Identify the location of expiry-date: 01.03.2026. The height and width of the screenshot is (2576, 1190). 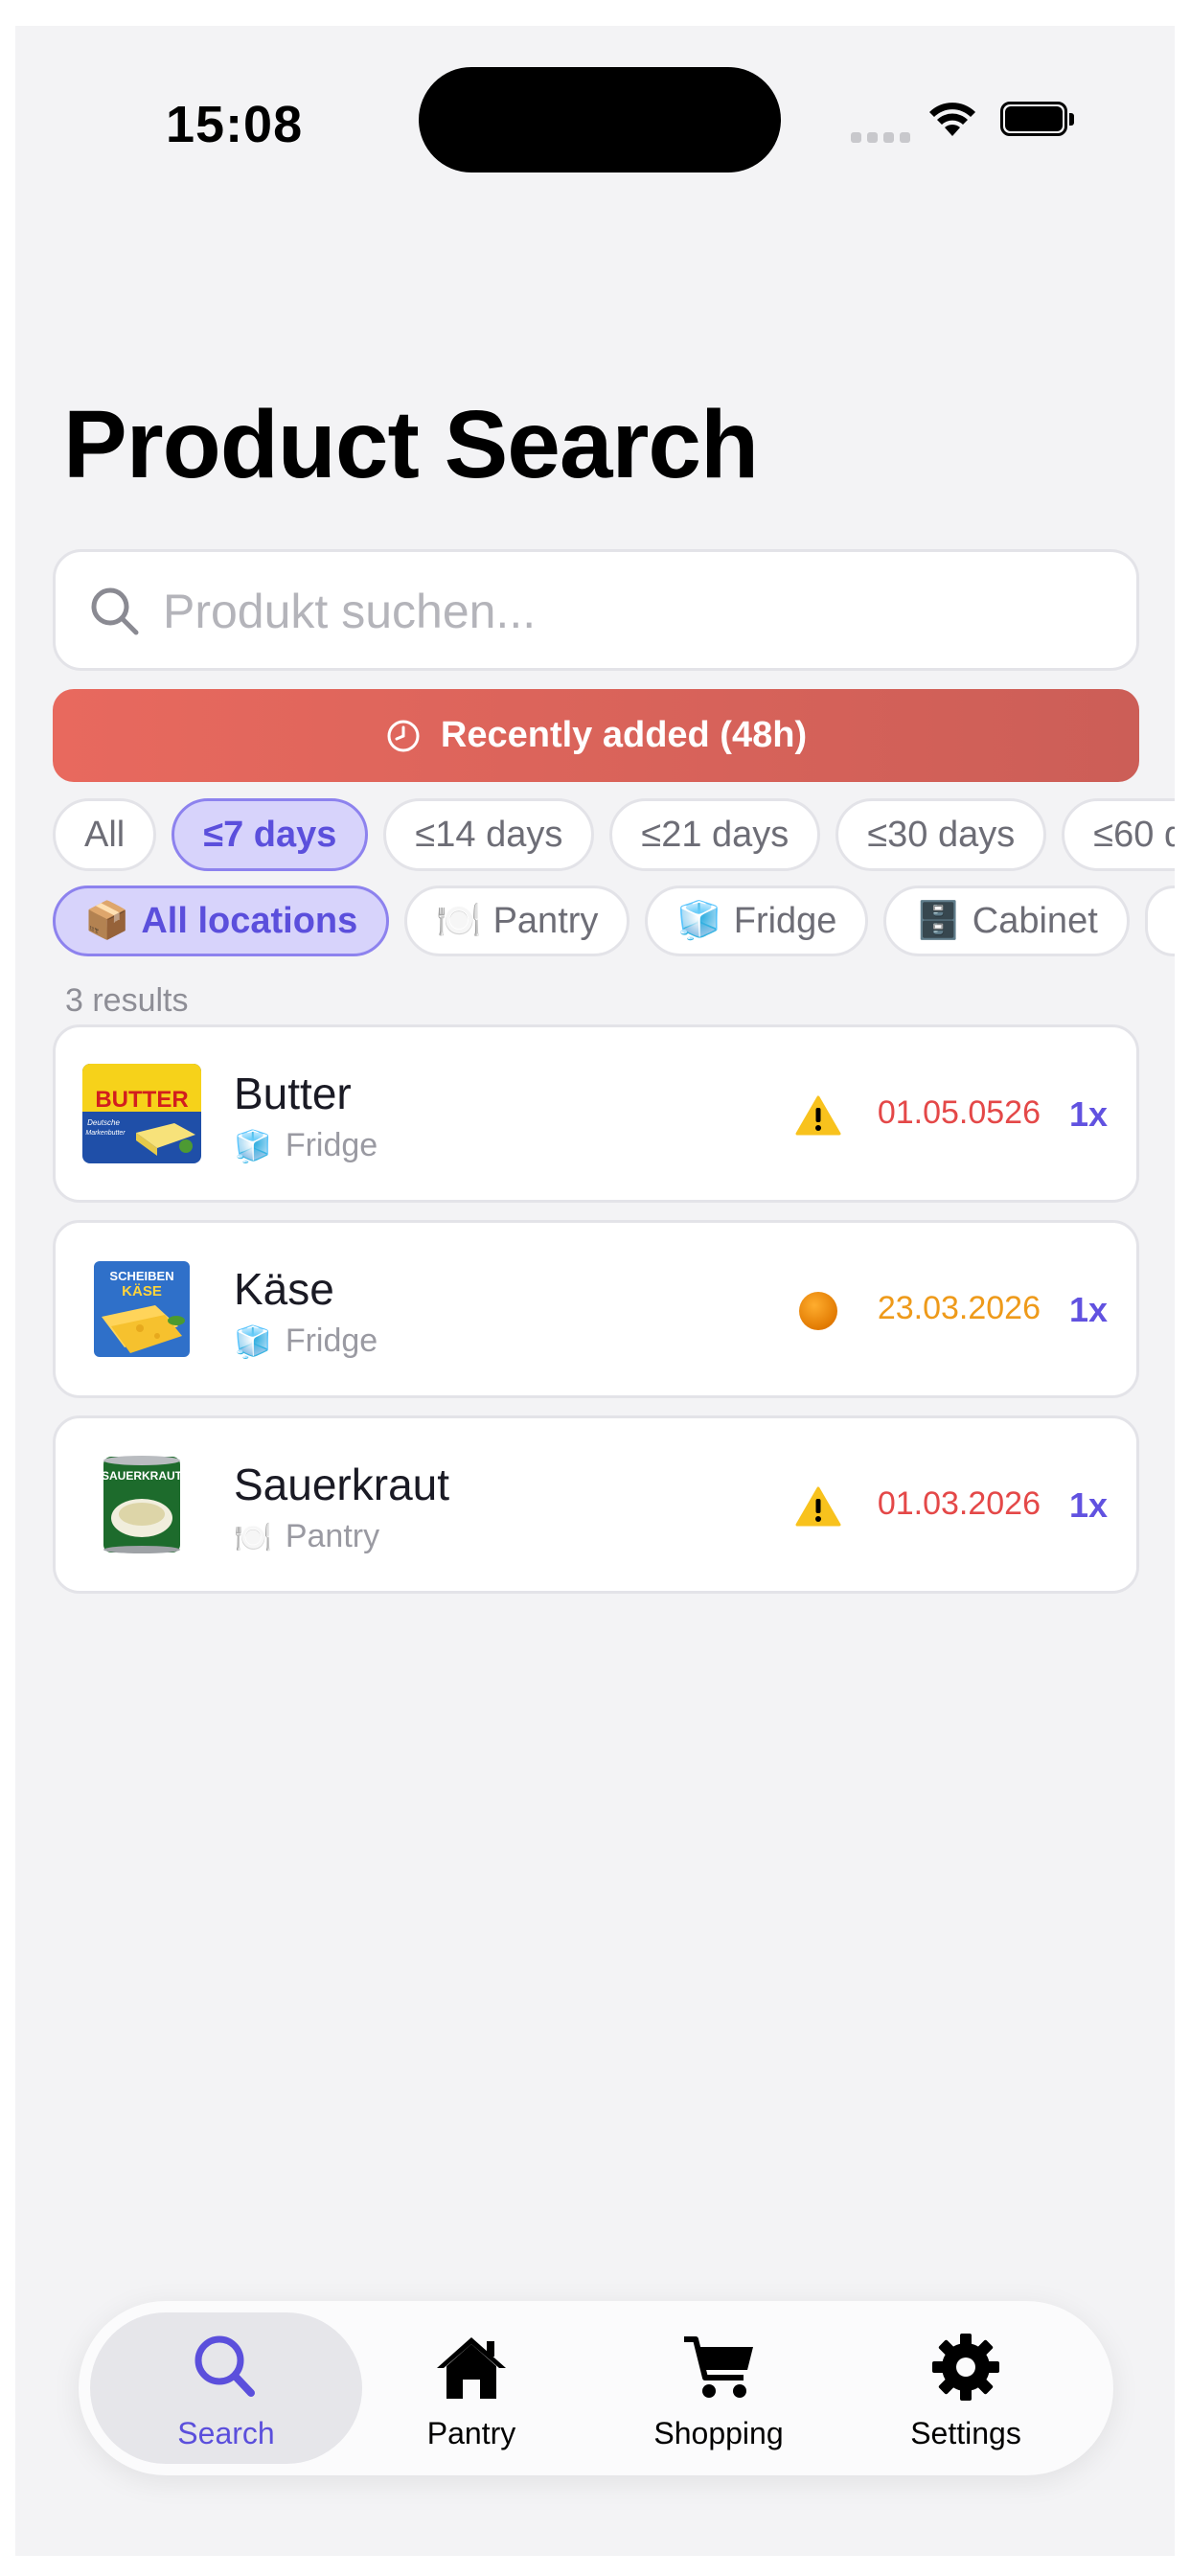
(959, 1503).